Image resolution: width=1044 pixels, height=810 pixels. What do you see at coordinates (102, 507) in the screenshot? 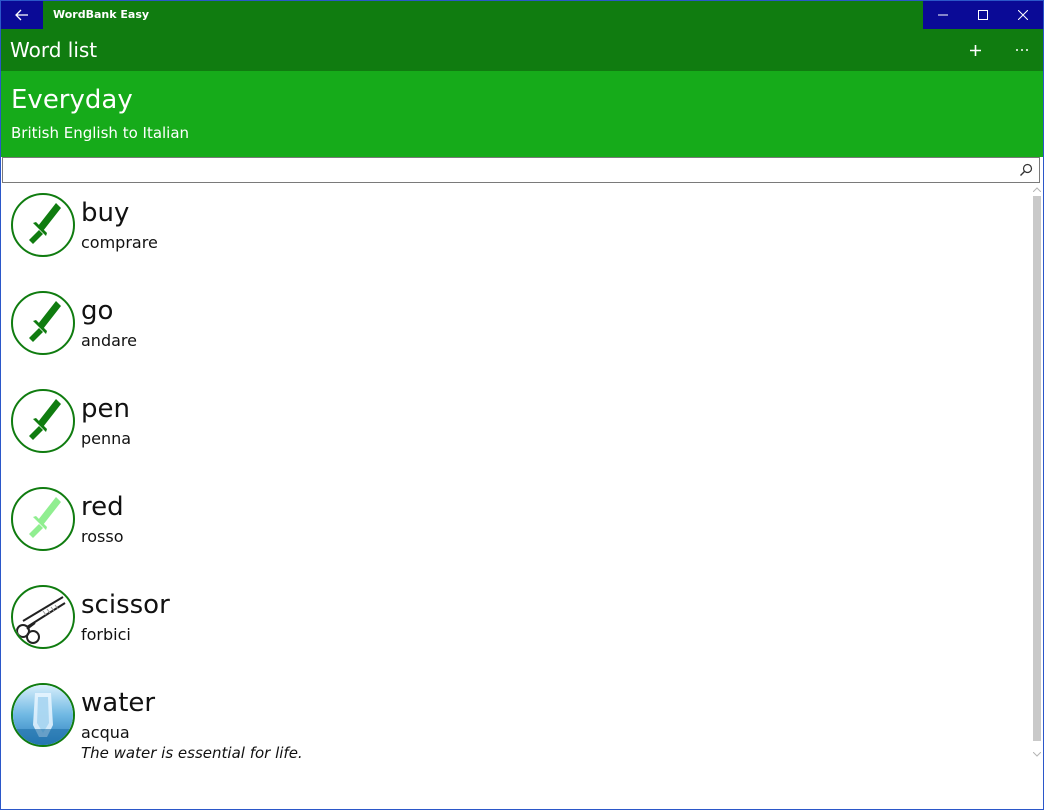
I see `word-text: red` at bounding box center [102, 507].